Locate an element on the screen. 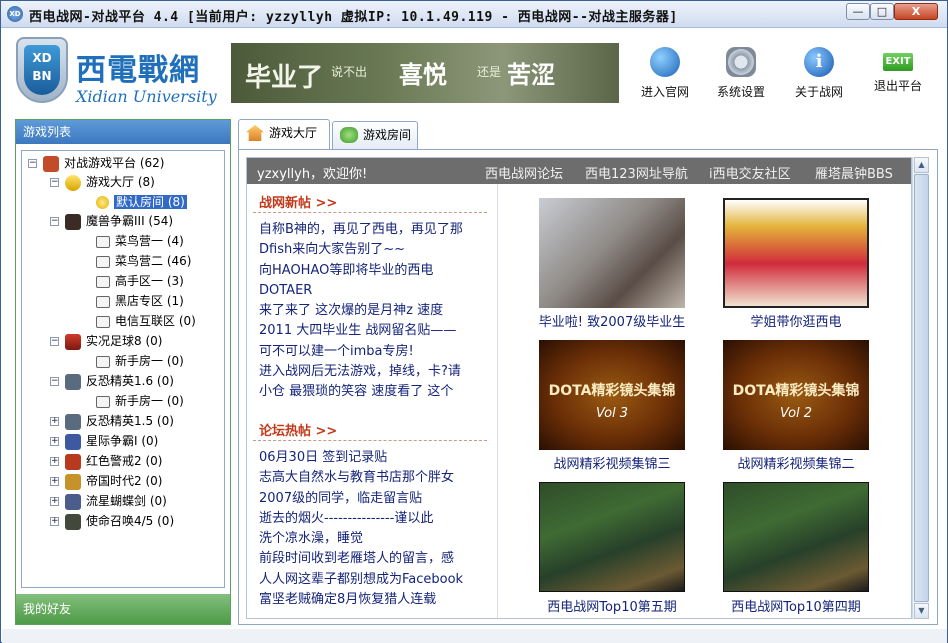  friends-bar: 我的好友 is located at coordinates (123, 609).